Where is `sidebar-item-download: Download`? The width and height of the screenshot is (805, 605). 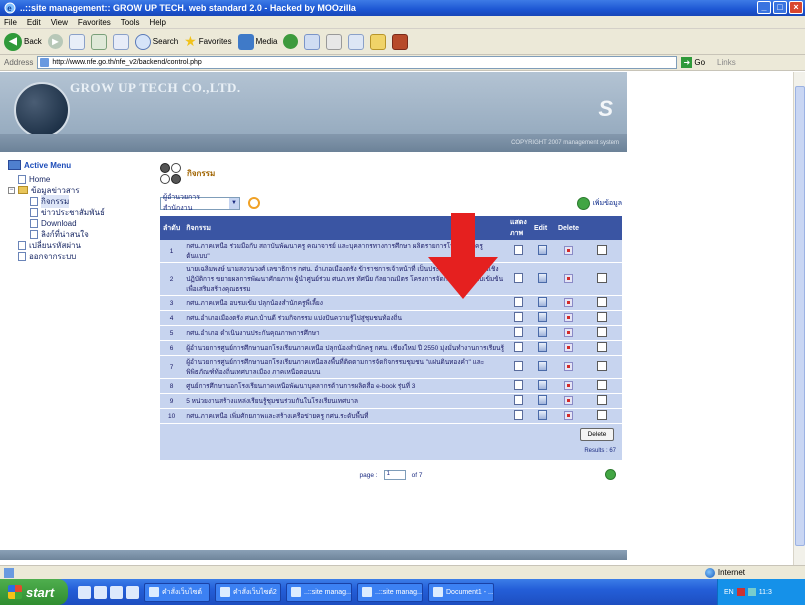
sidebar-item-download: Download is located at coordinates (78, 223).